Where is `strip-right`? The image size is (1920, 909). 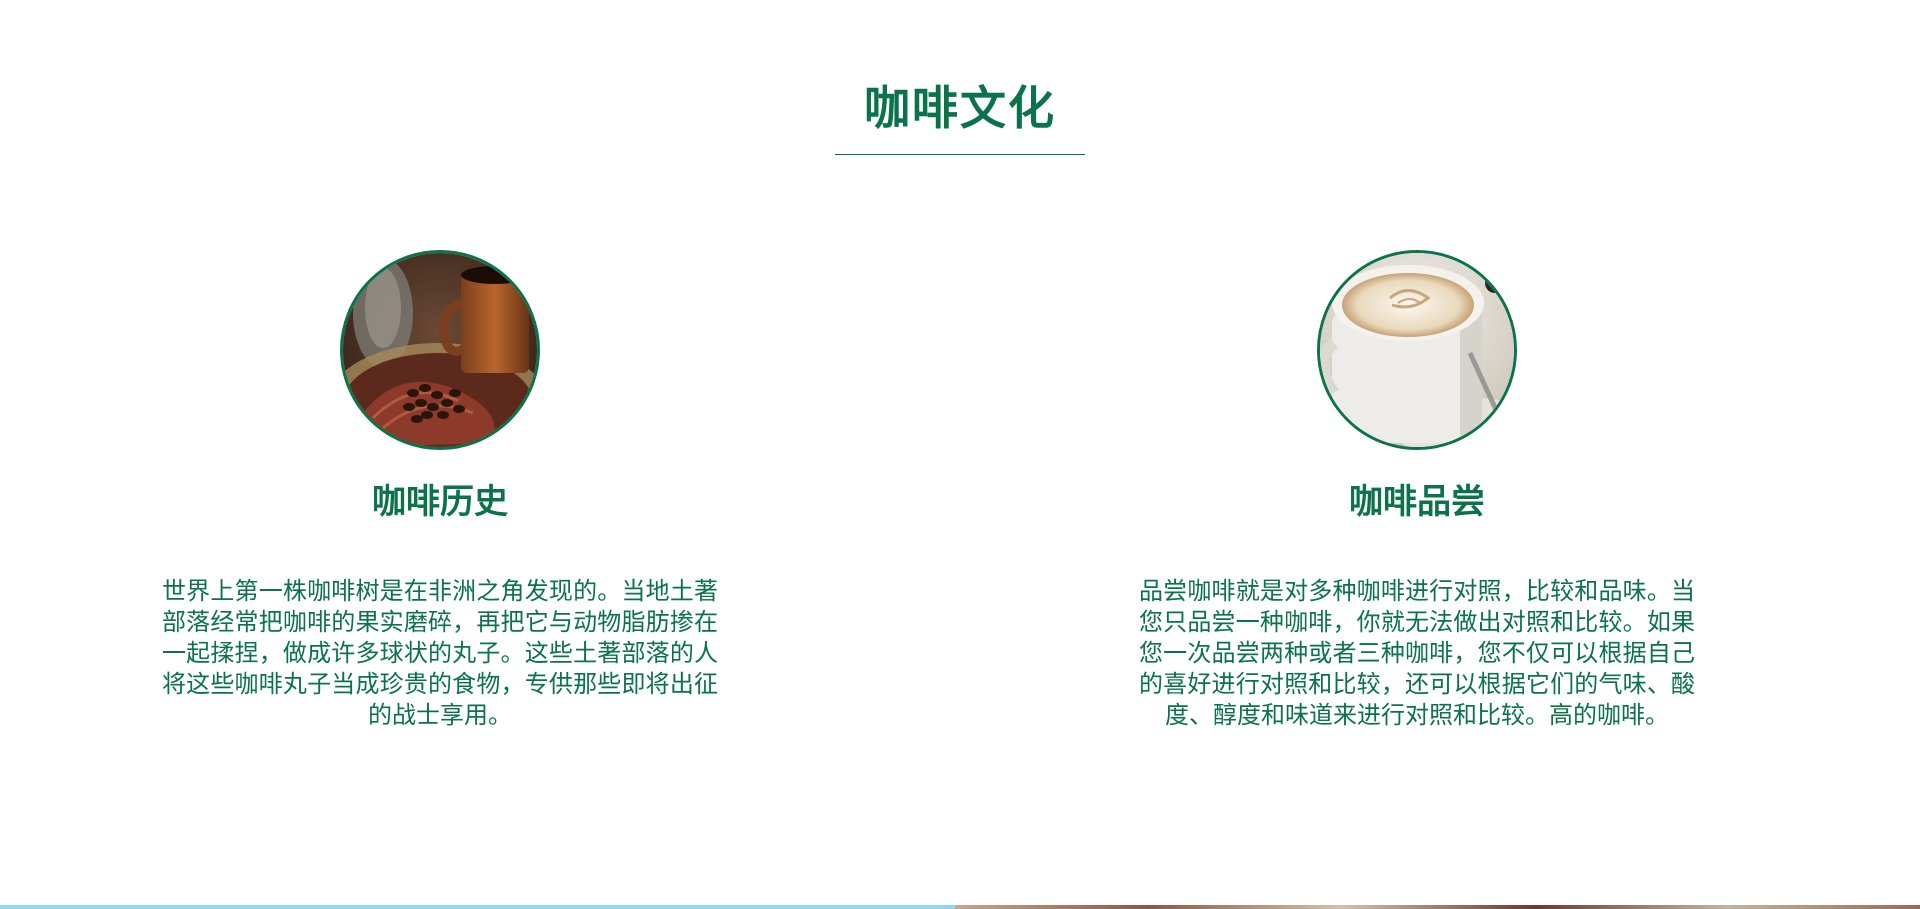 strip-right is located at coordinates (1437, 907).